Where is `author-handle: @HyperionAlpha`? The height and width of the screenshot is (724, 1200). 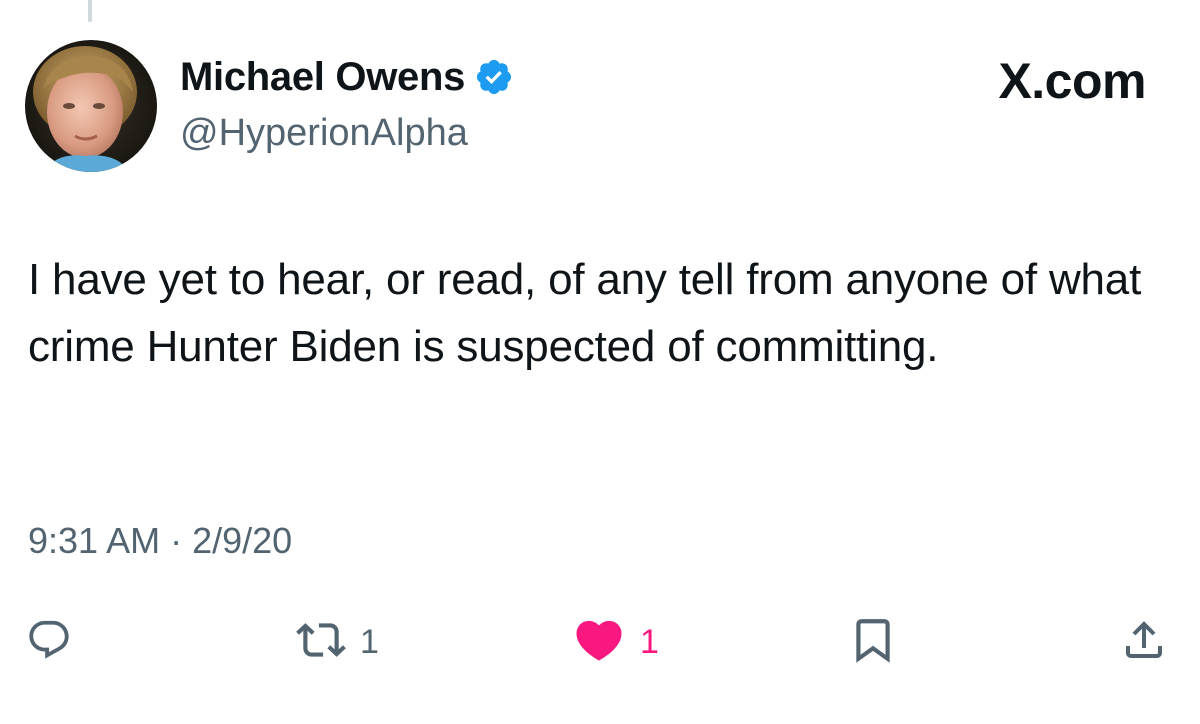
author-handle: @HyperionAlpha is located at coordinates (324, 133).